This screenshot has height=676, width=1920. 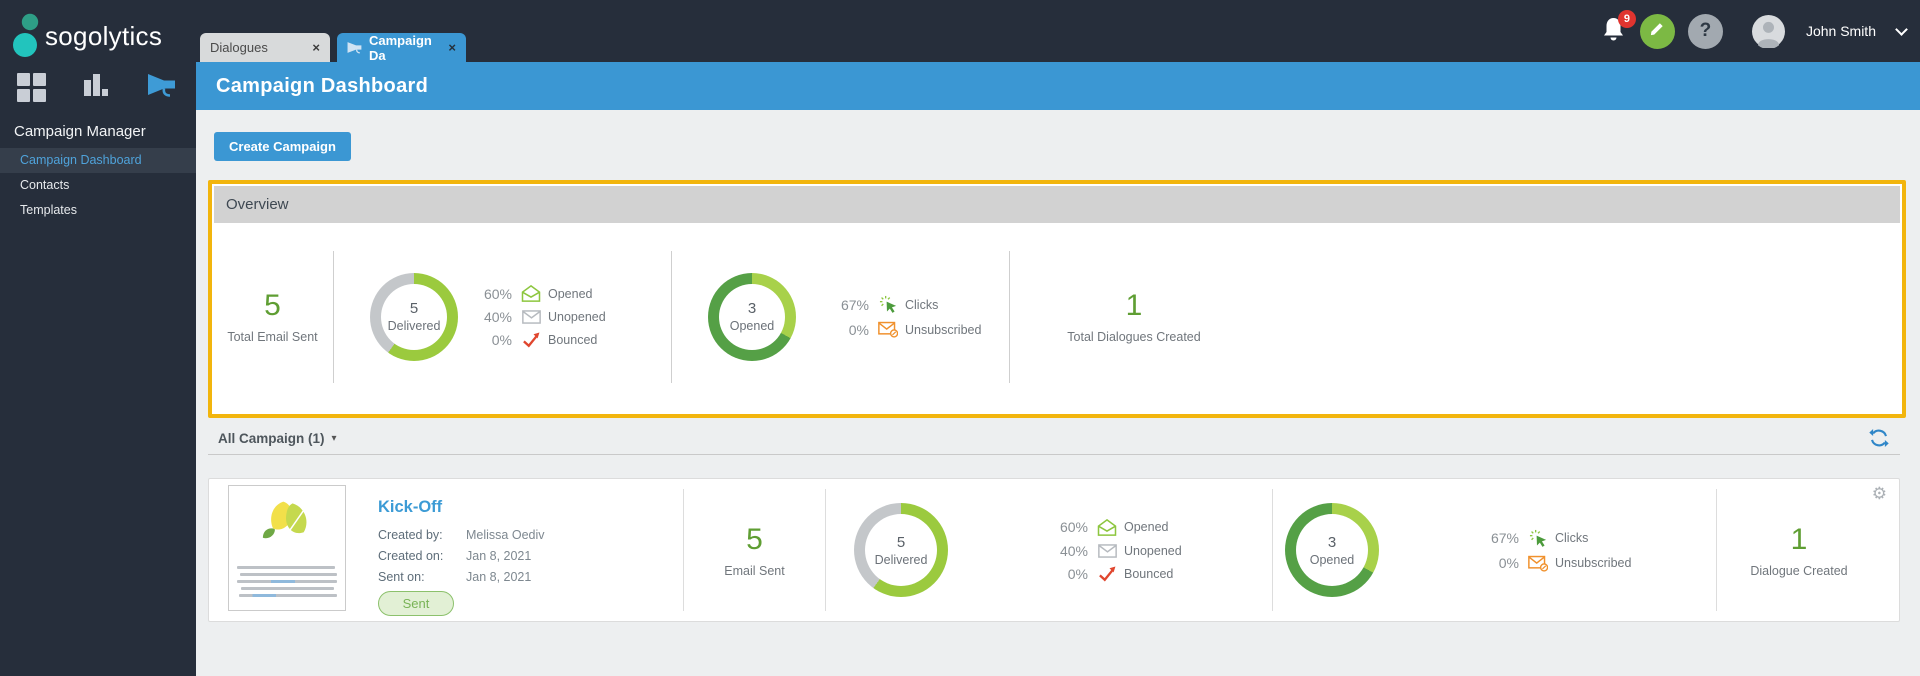 I want to click on sidebar-item-templates: Templates, so click(x=98, y=210).